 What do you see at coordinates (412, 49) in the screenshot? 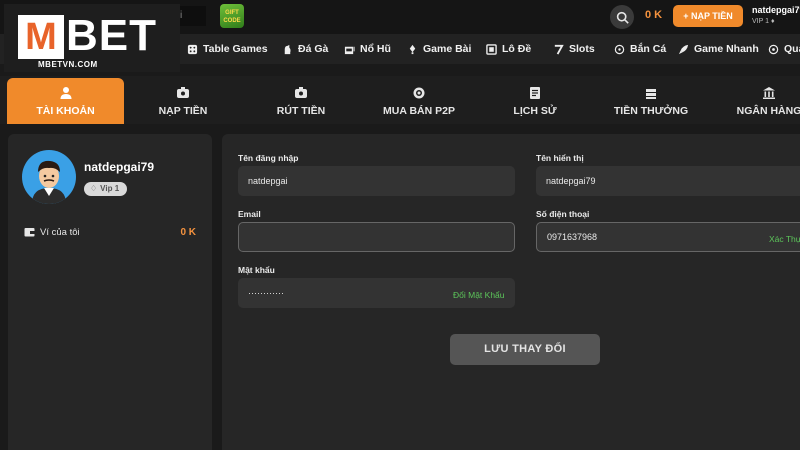
I see `cards-icon` at bounding box center [412, 49].